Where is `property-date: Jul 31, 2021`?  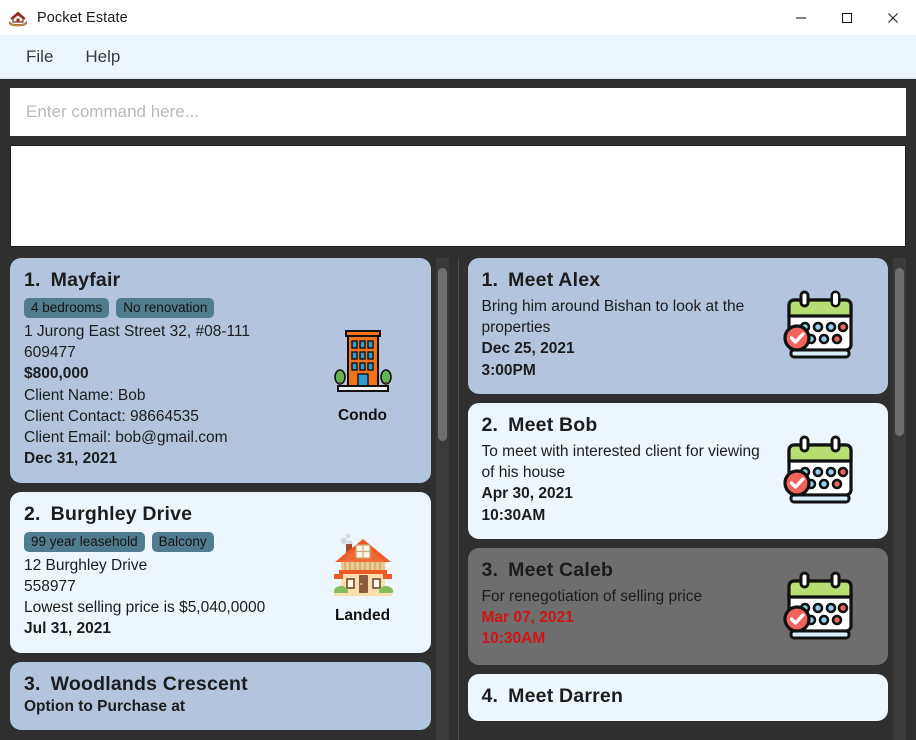
property-date: Jul 31, 2021 is located at coordinates (68, 629).